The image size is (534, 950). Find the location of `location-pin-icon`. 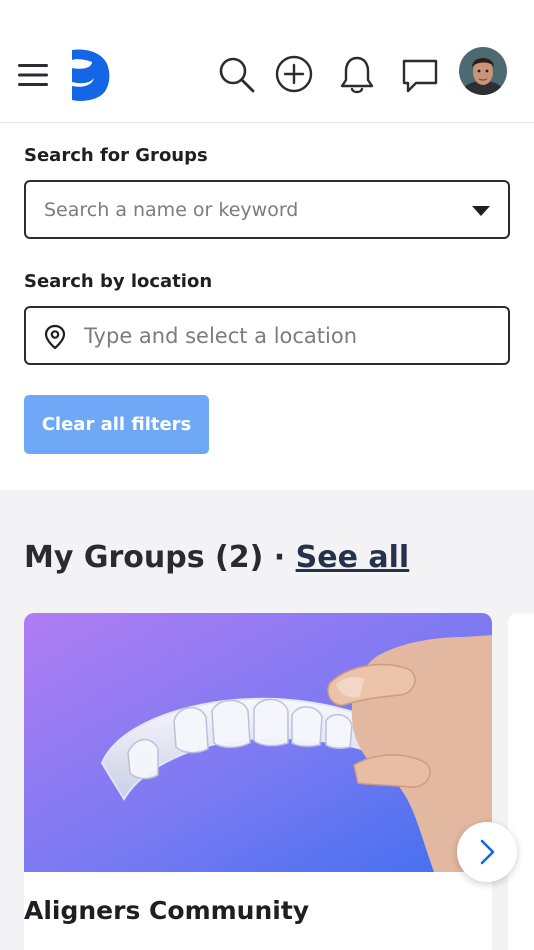

location-pin-icon is located at coordinates (55, 337).